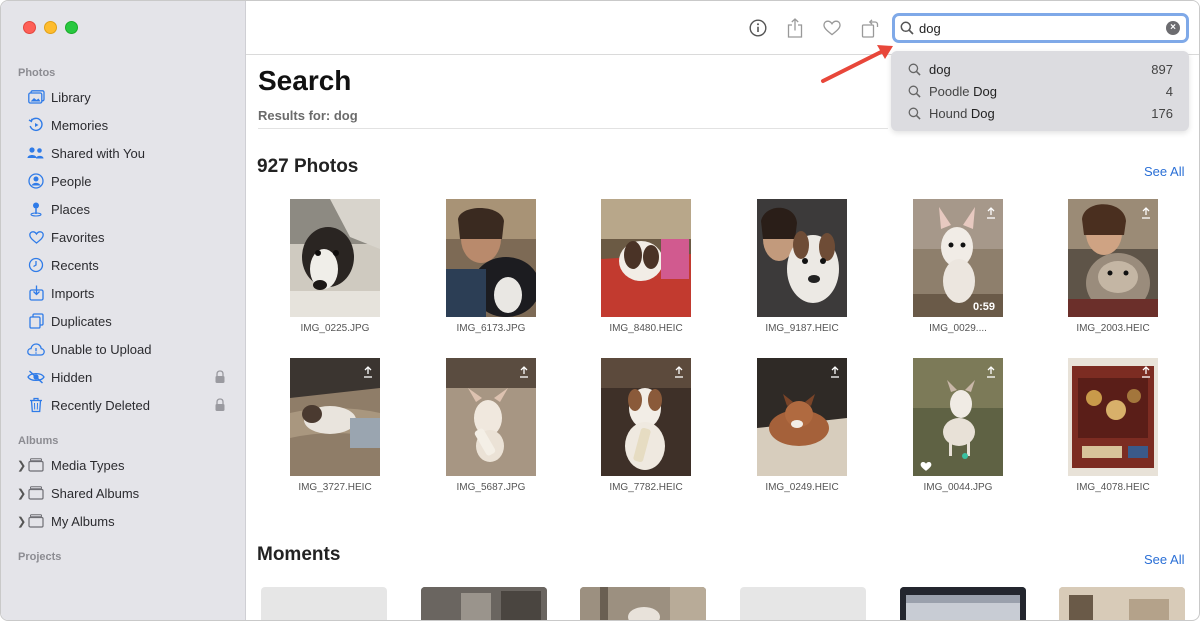 This screenshot has height=621, width=1200. I want to click on sidebar-item-recently-deleted: Recently Deleted, so click(129, 405).